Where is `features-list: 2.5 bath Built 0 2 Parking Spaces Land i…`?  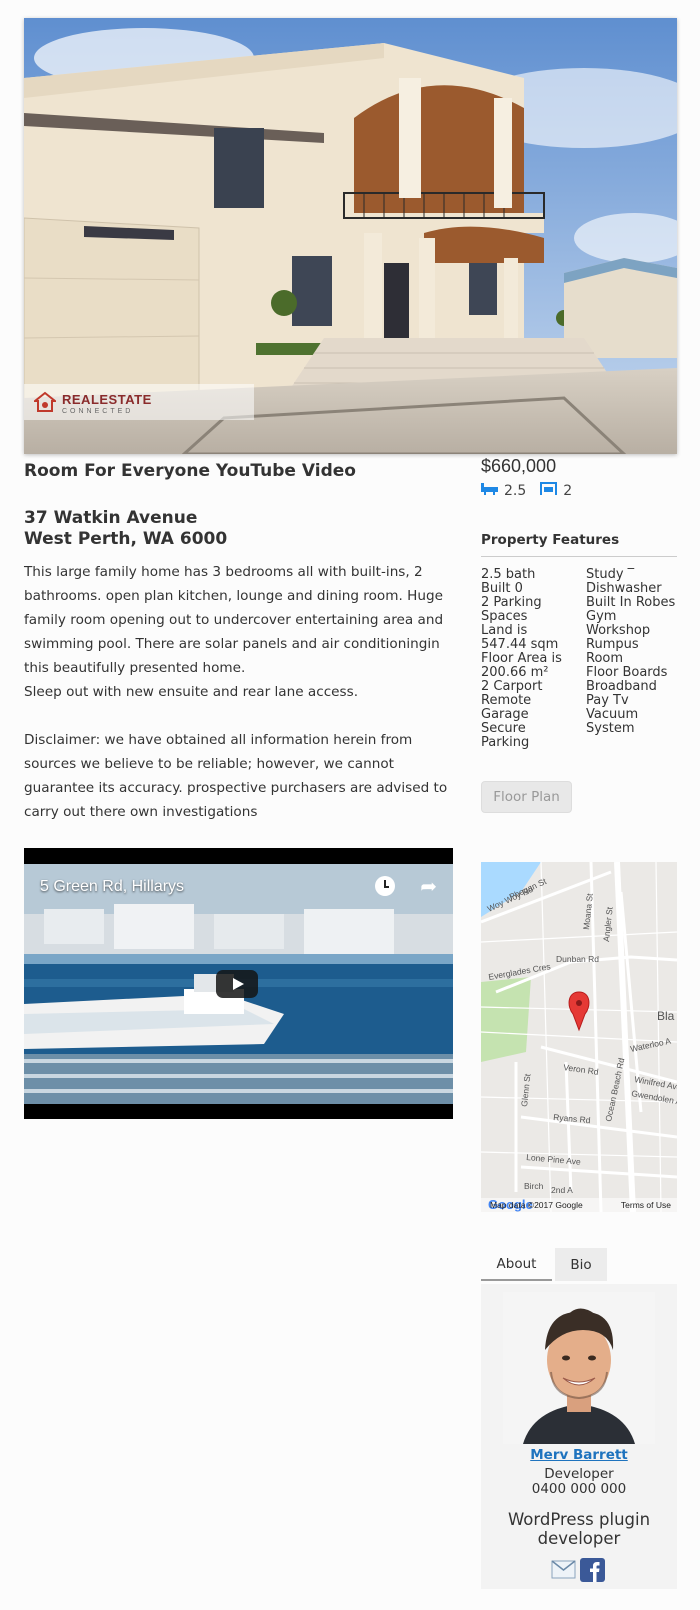
features-list: 2.5 bath Built 0 2 Parking Spaces Land i… is located at coordinates (581, 659).